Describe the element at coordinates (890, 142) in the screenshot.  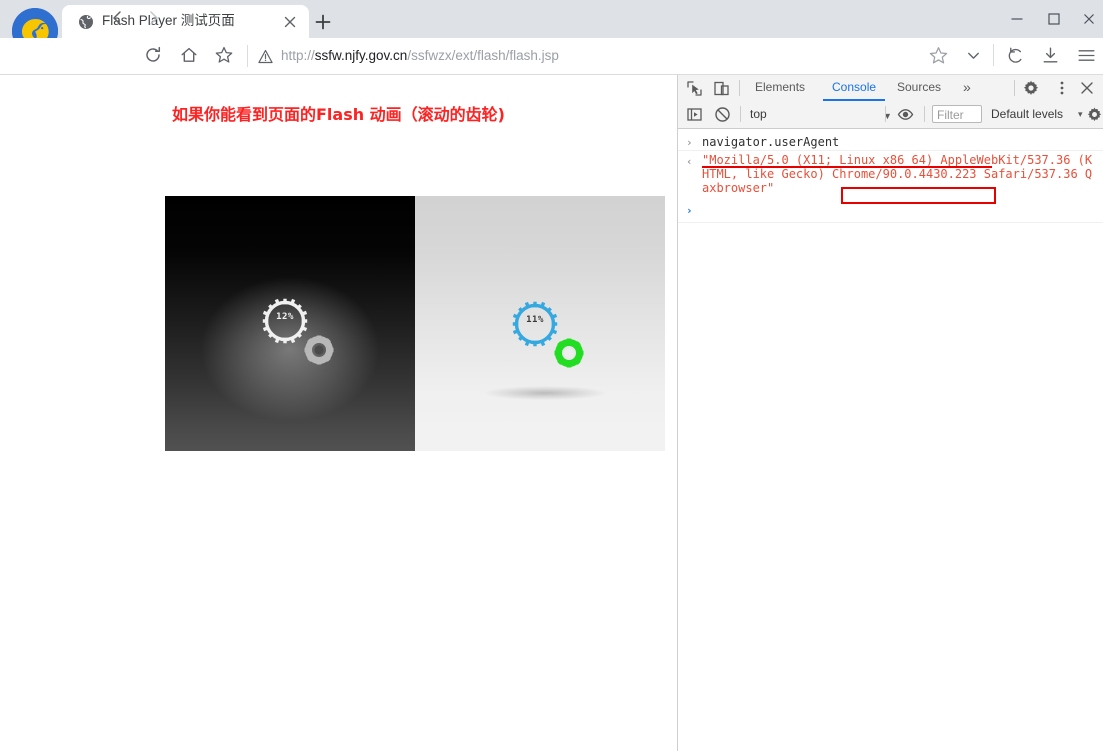
I see `console-entry-input: › navigator.userAgent` at that location.